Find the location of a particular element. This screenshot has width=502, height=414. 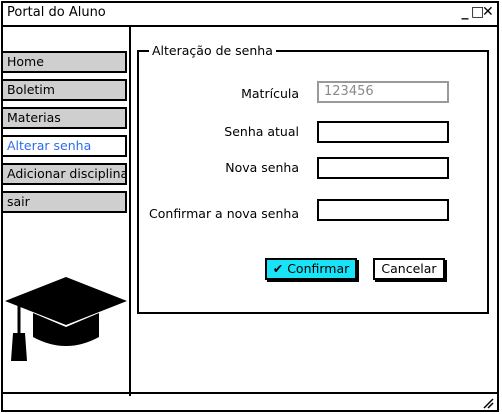

title-bar: Portal do Aluno _ □✕ is located at coordinates (250, 15).